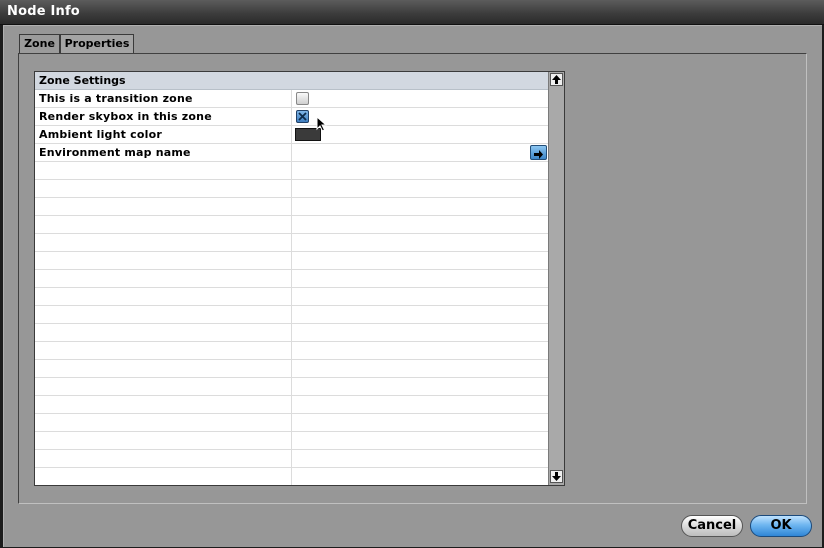 The width and height of the screenshot is (824, 548). I want to click on x-check-icon, so click(302, 116).